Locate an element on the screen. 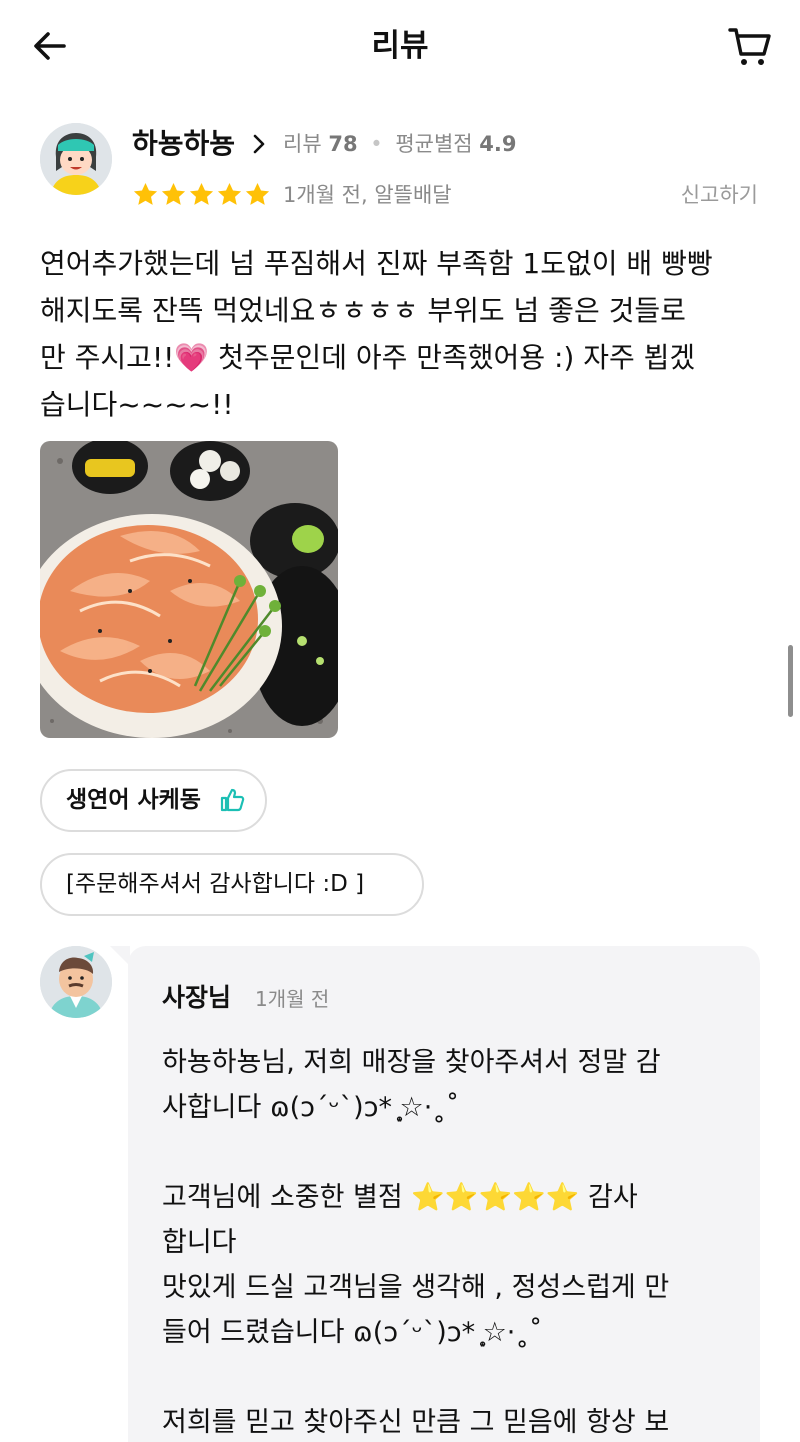  cart-button is located at coordinates (750, 46).